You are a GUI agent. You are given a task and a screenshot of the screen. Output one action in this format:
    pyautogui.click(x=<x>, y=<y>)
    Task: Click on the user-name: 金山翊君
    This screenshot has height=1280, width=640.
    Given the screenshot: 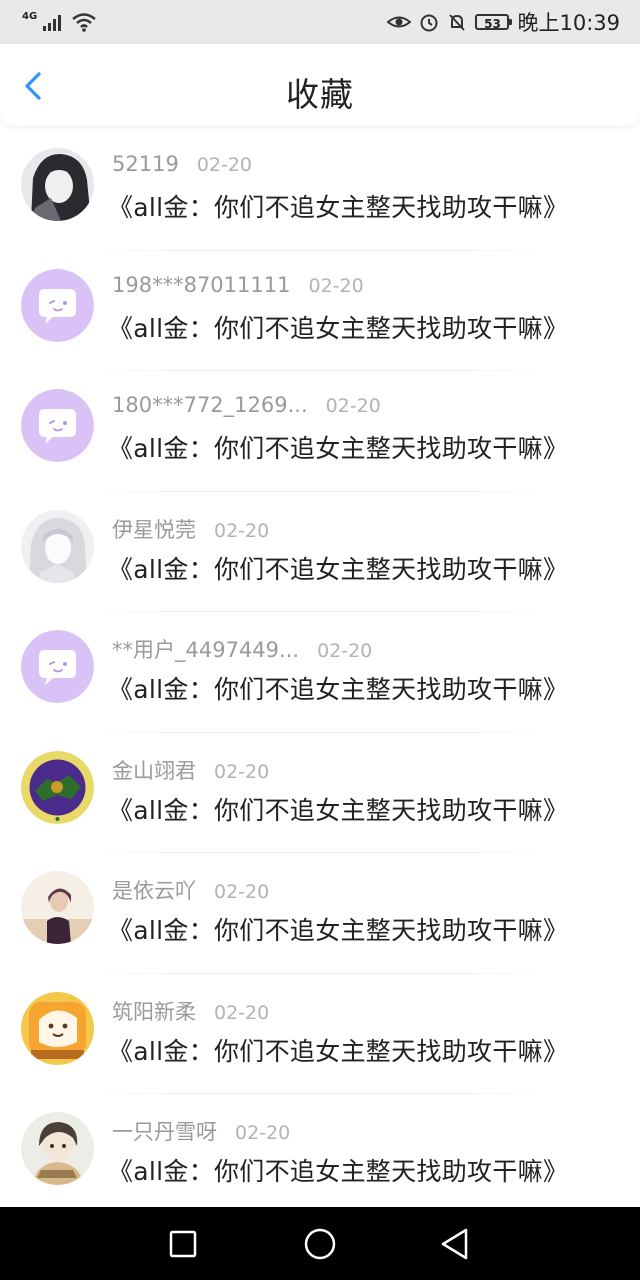 What is the action you would take?
    pyautogui.click(x=154, y=770)
    